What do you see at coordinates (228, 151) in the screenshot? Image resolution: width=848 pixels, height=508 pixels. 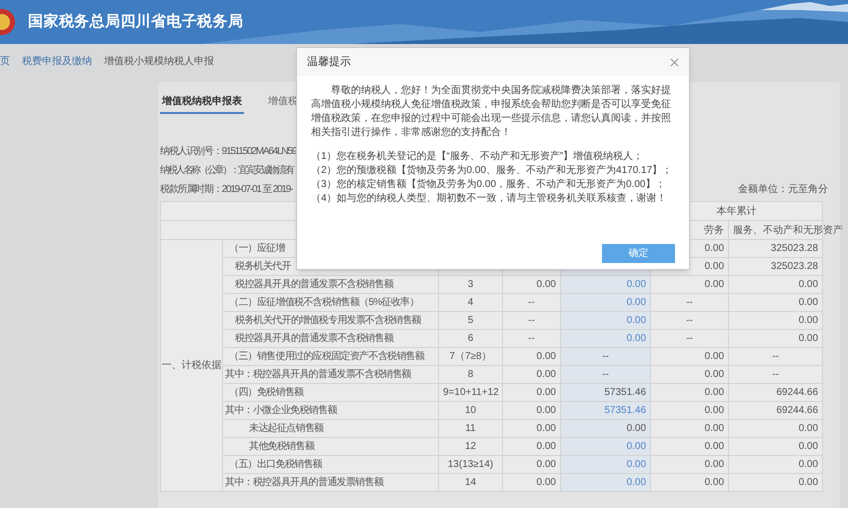 I see `info-text: 纳税人识别号：91511502MA64LN59` at bounding box center [228, 151].